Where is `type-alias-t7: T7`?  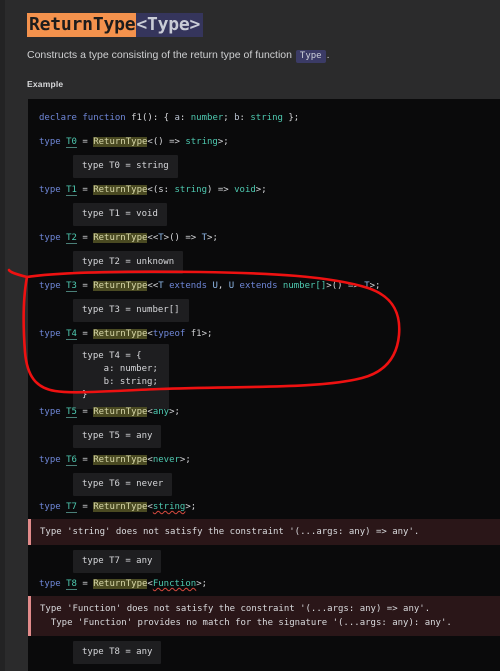
type-alias-t7: T7 is located at coordinates (71, 507).